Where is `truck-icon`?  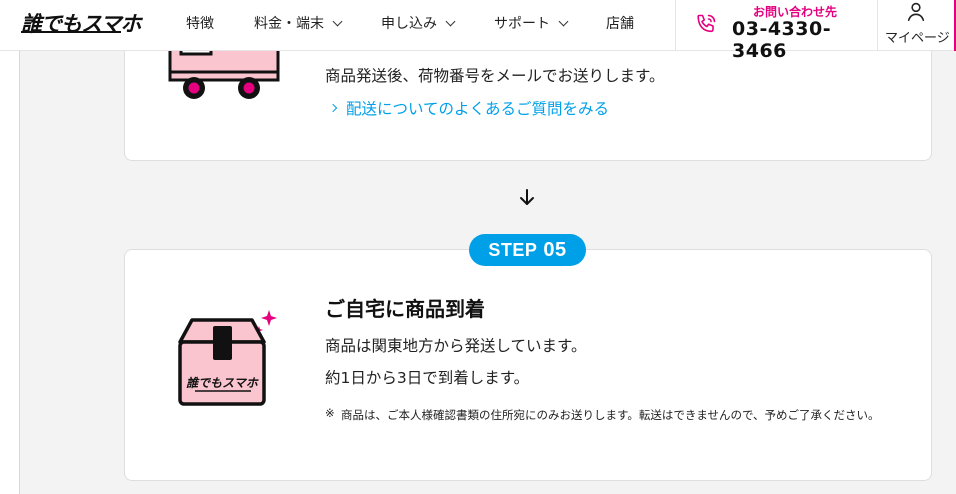
truck-icon is located at coordinates (224, 70).